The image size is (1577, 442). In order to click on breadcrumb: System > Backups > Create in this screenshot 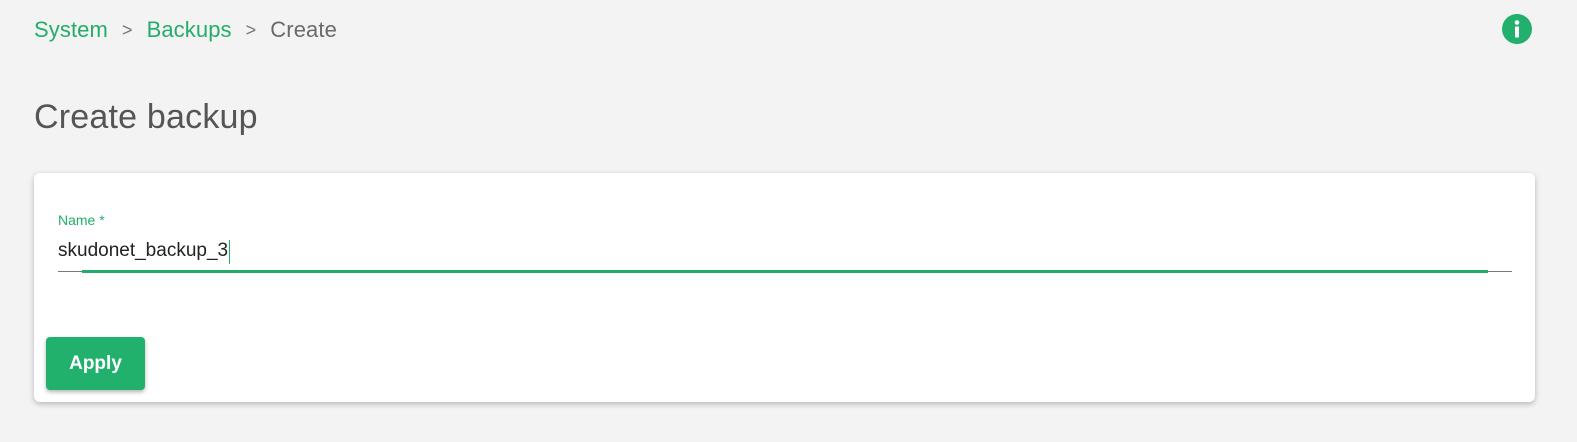, I will do `click(185, 30)`.